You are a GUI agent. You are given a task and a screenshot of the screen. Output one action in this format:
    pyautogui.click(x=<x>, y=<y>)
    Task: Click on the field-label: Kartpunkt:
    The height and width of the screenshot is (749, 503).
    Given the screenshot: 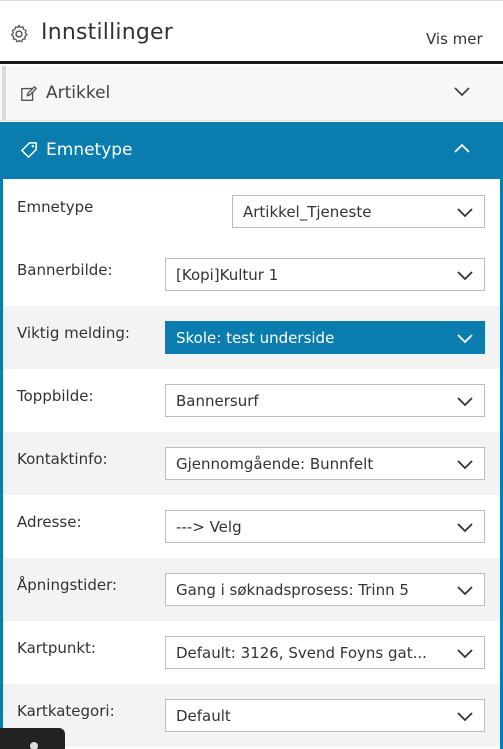 What is the action you would take?
    pyautogui.click(x=56, y=648)
    